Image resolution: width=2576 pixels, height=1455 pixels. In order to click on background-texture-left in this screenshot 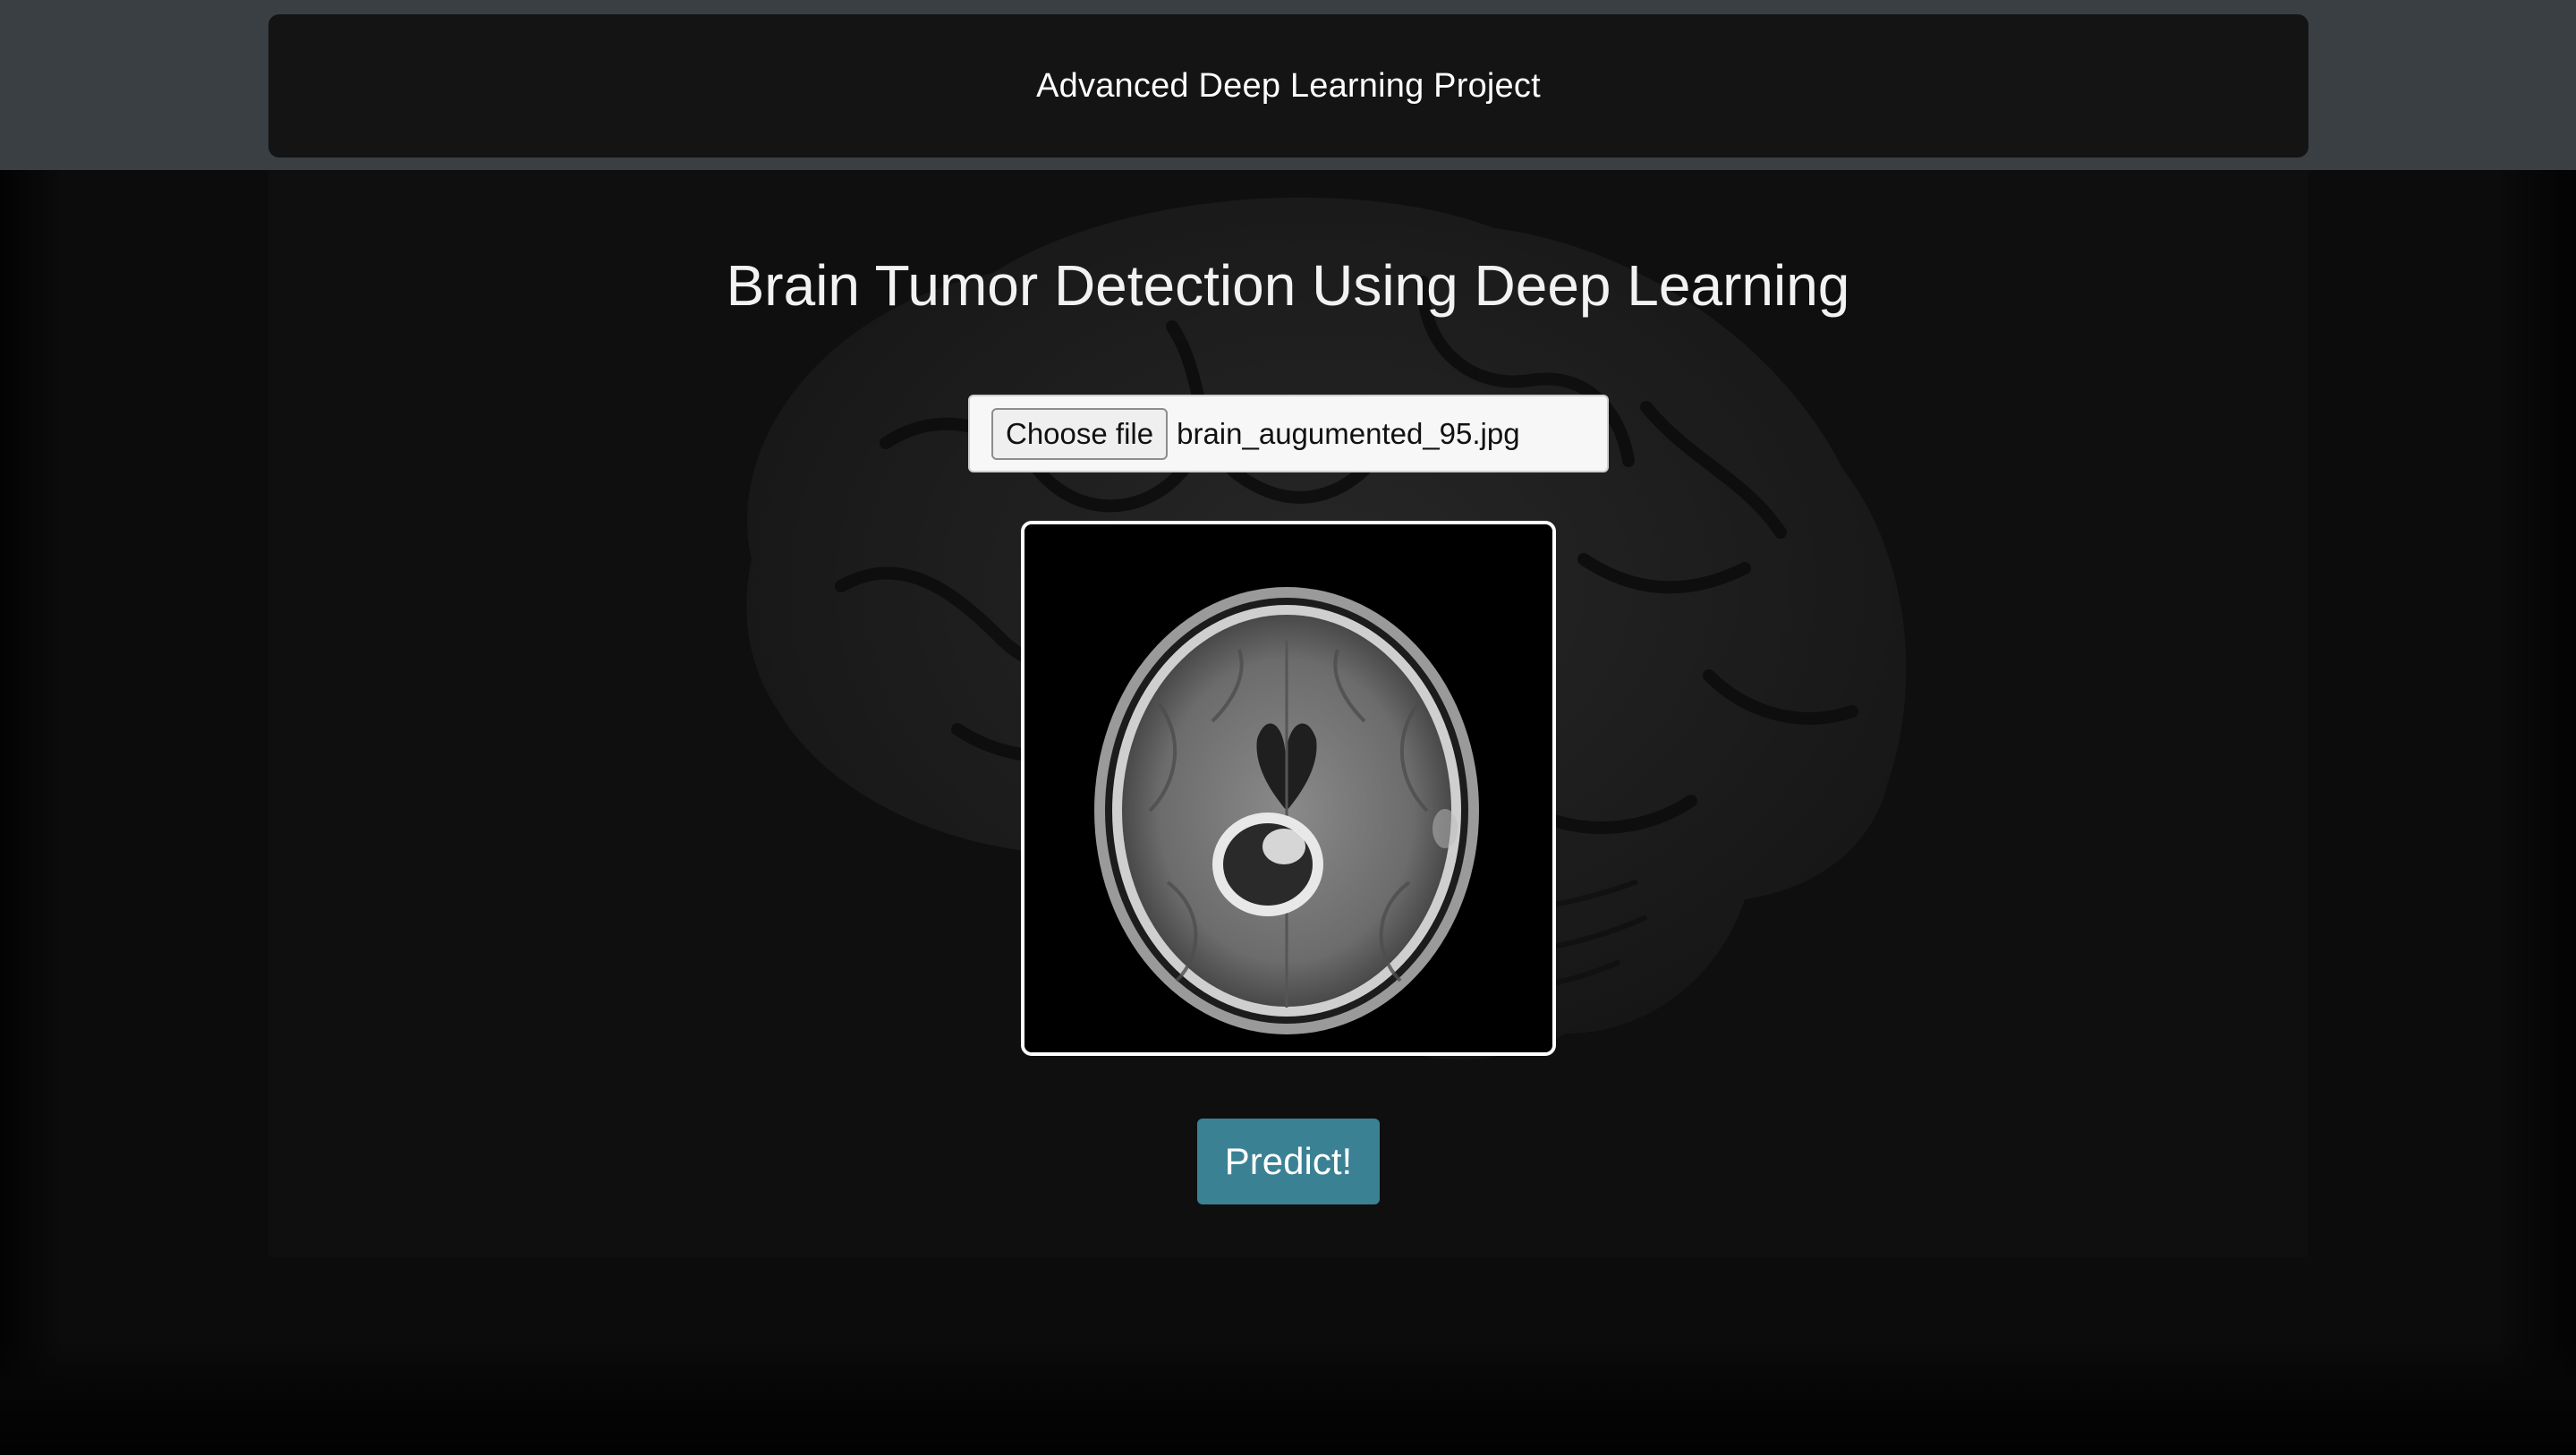, I will do `click(31, 812)`.